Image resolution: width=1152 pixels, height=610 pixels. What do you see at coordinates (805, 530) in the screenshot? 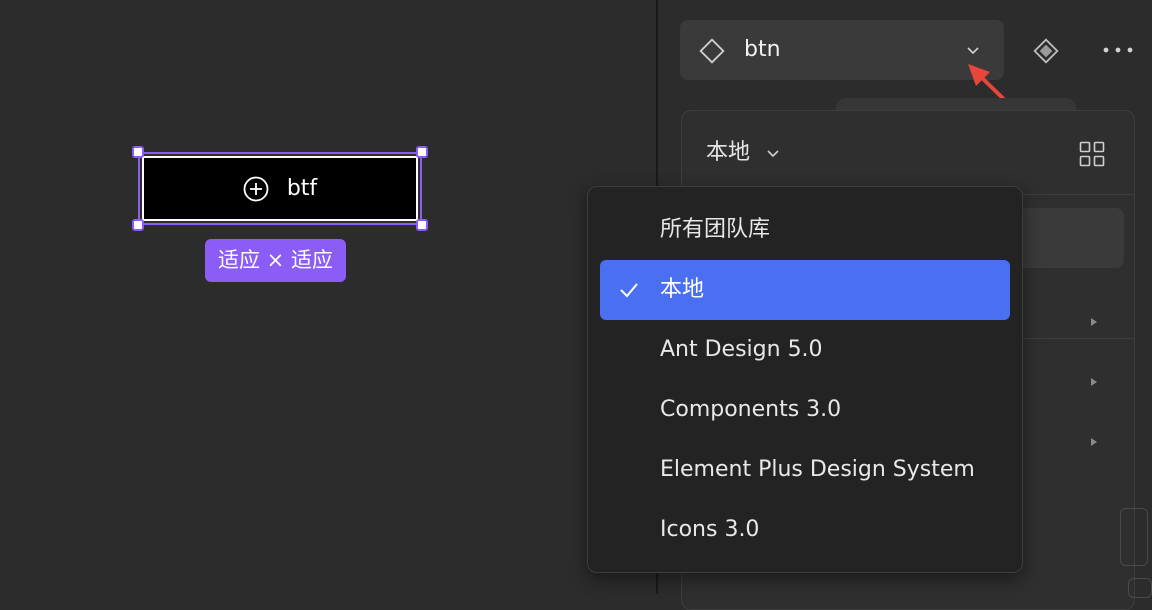
I see `menu-item-icons: Icons 3.0` at bounding box center [805, 530].